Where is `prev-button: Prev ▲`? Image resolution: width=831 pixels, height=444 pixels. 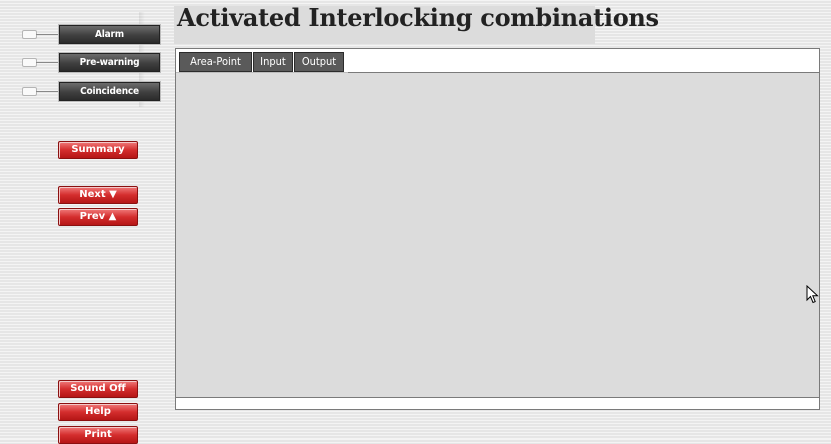 prev-button: Prev ▲ is located at coordinates (98, 217).